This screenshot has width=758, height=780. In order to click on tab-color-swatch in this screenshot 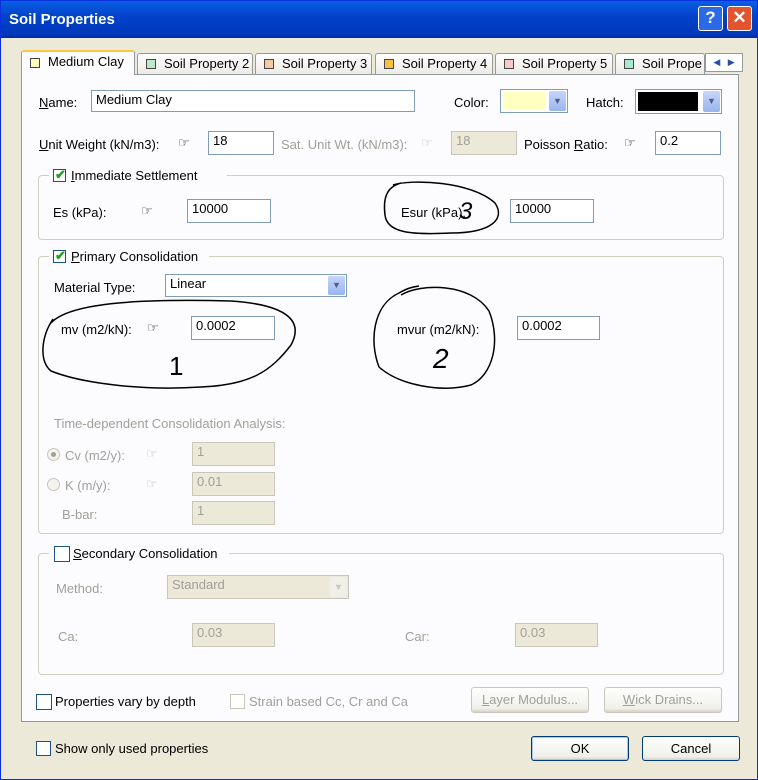, I will do `click(35, 63)`.